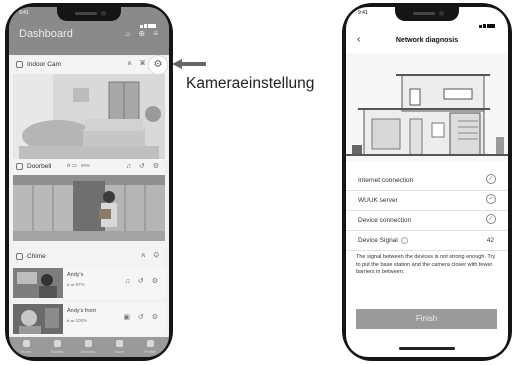  What do you see at coordinates (250, 83) in the screenshot?
I see `callout-label: Kameraeinstellung` at bounding box center [250, 83].